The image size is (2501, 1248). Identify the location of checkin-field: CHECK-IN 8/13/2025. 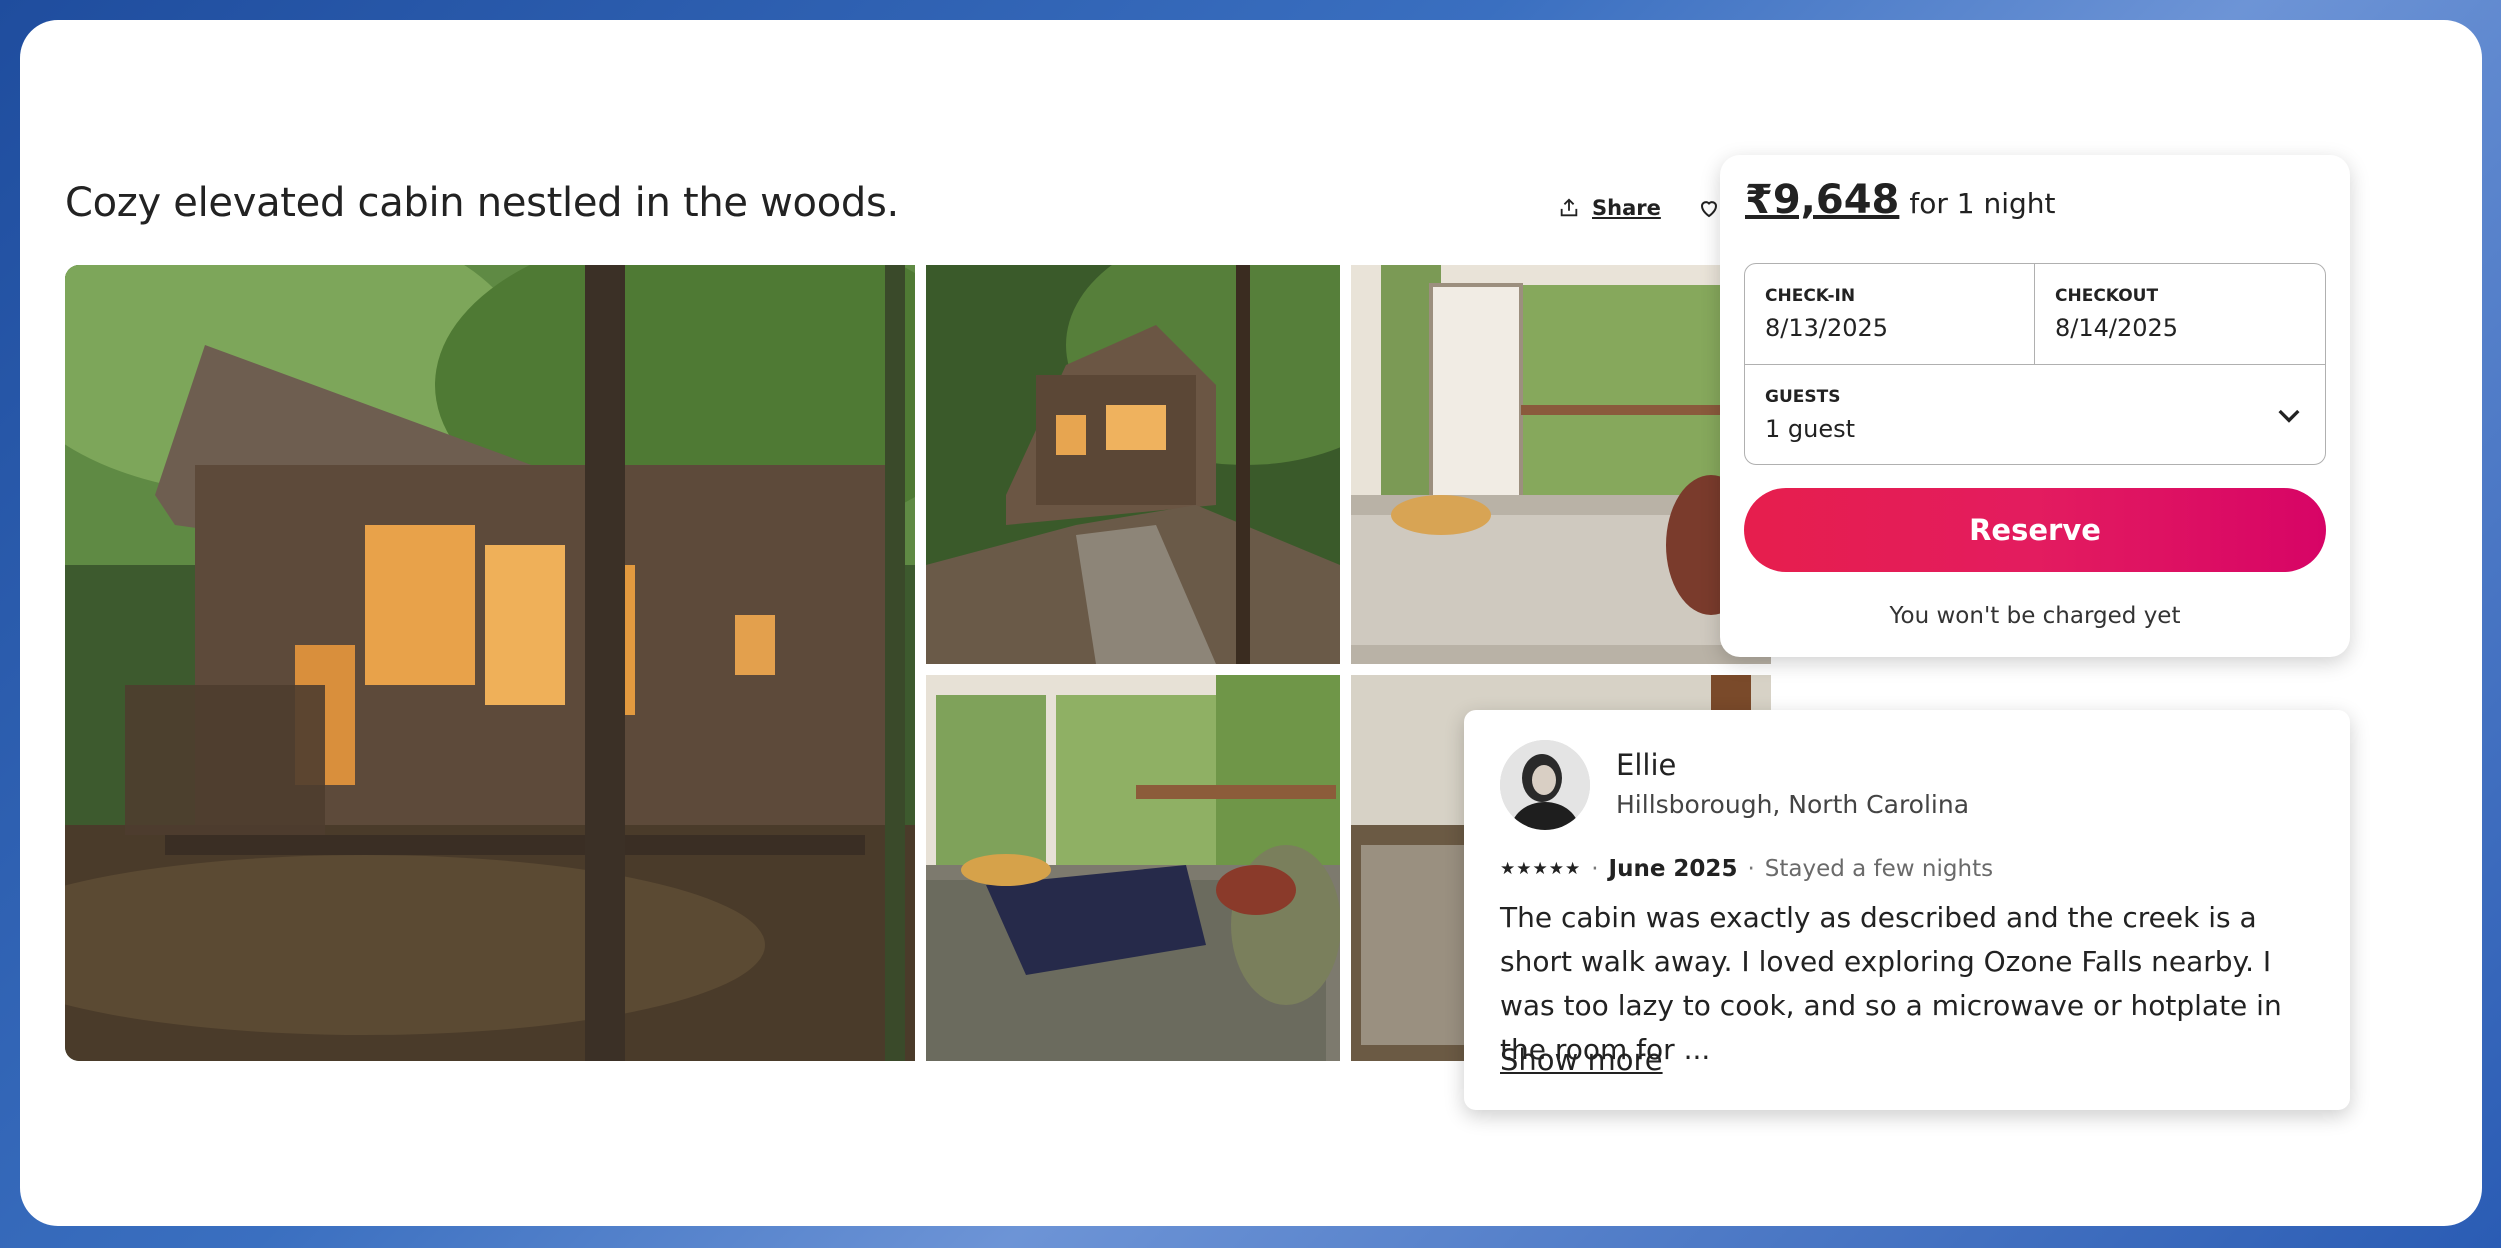
(1890, 314).